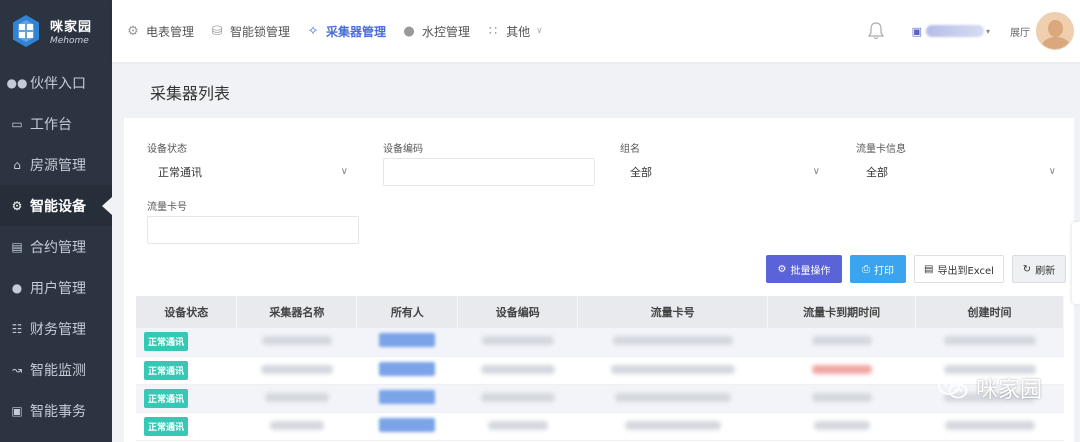  I want to click on column-header: 设备编码, so click(518, 312).